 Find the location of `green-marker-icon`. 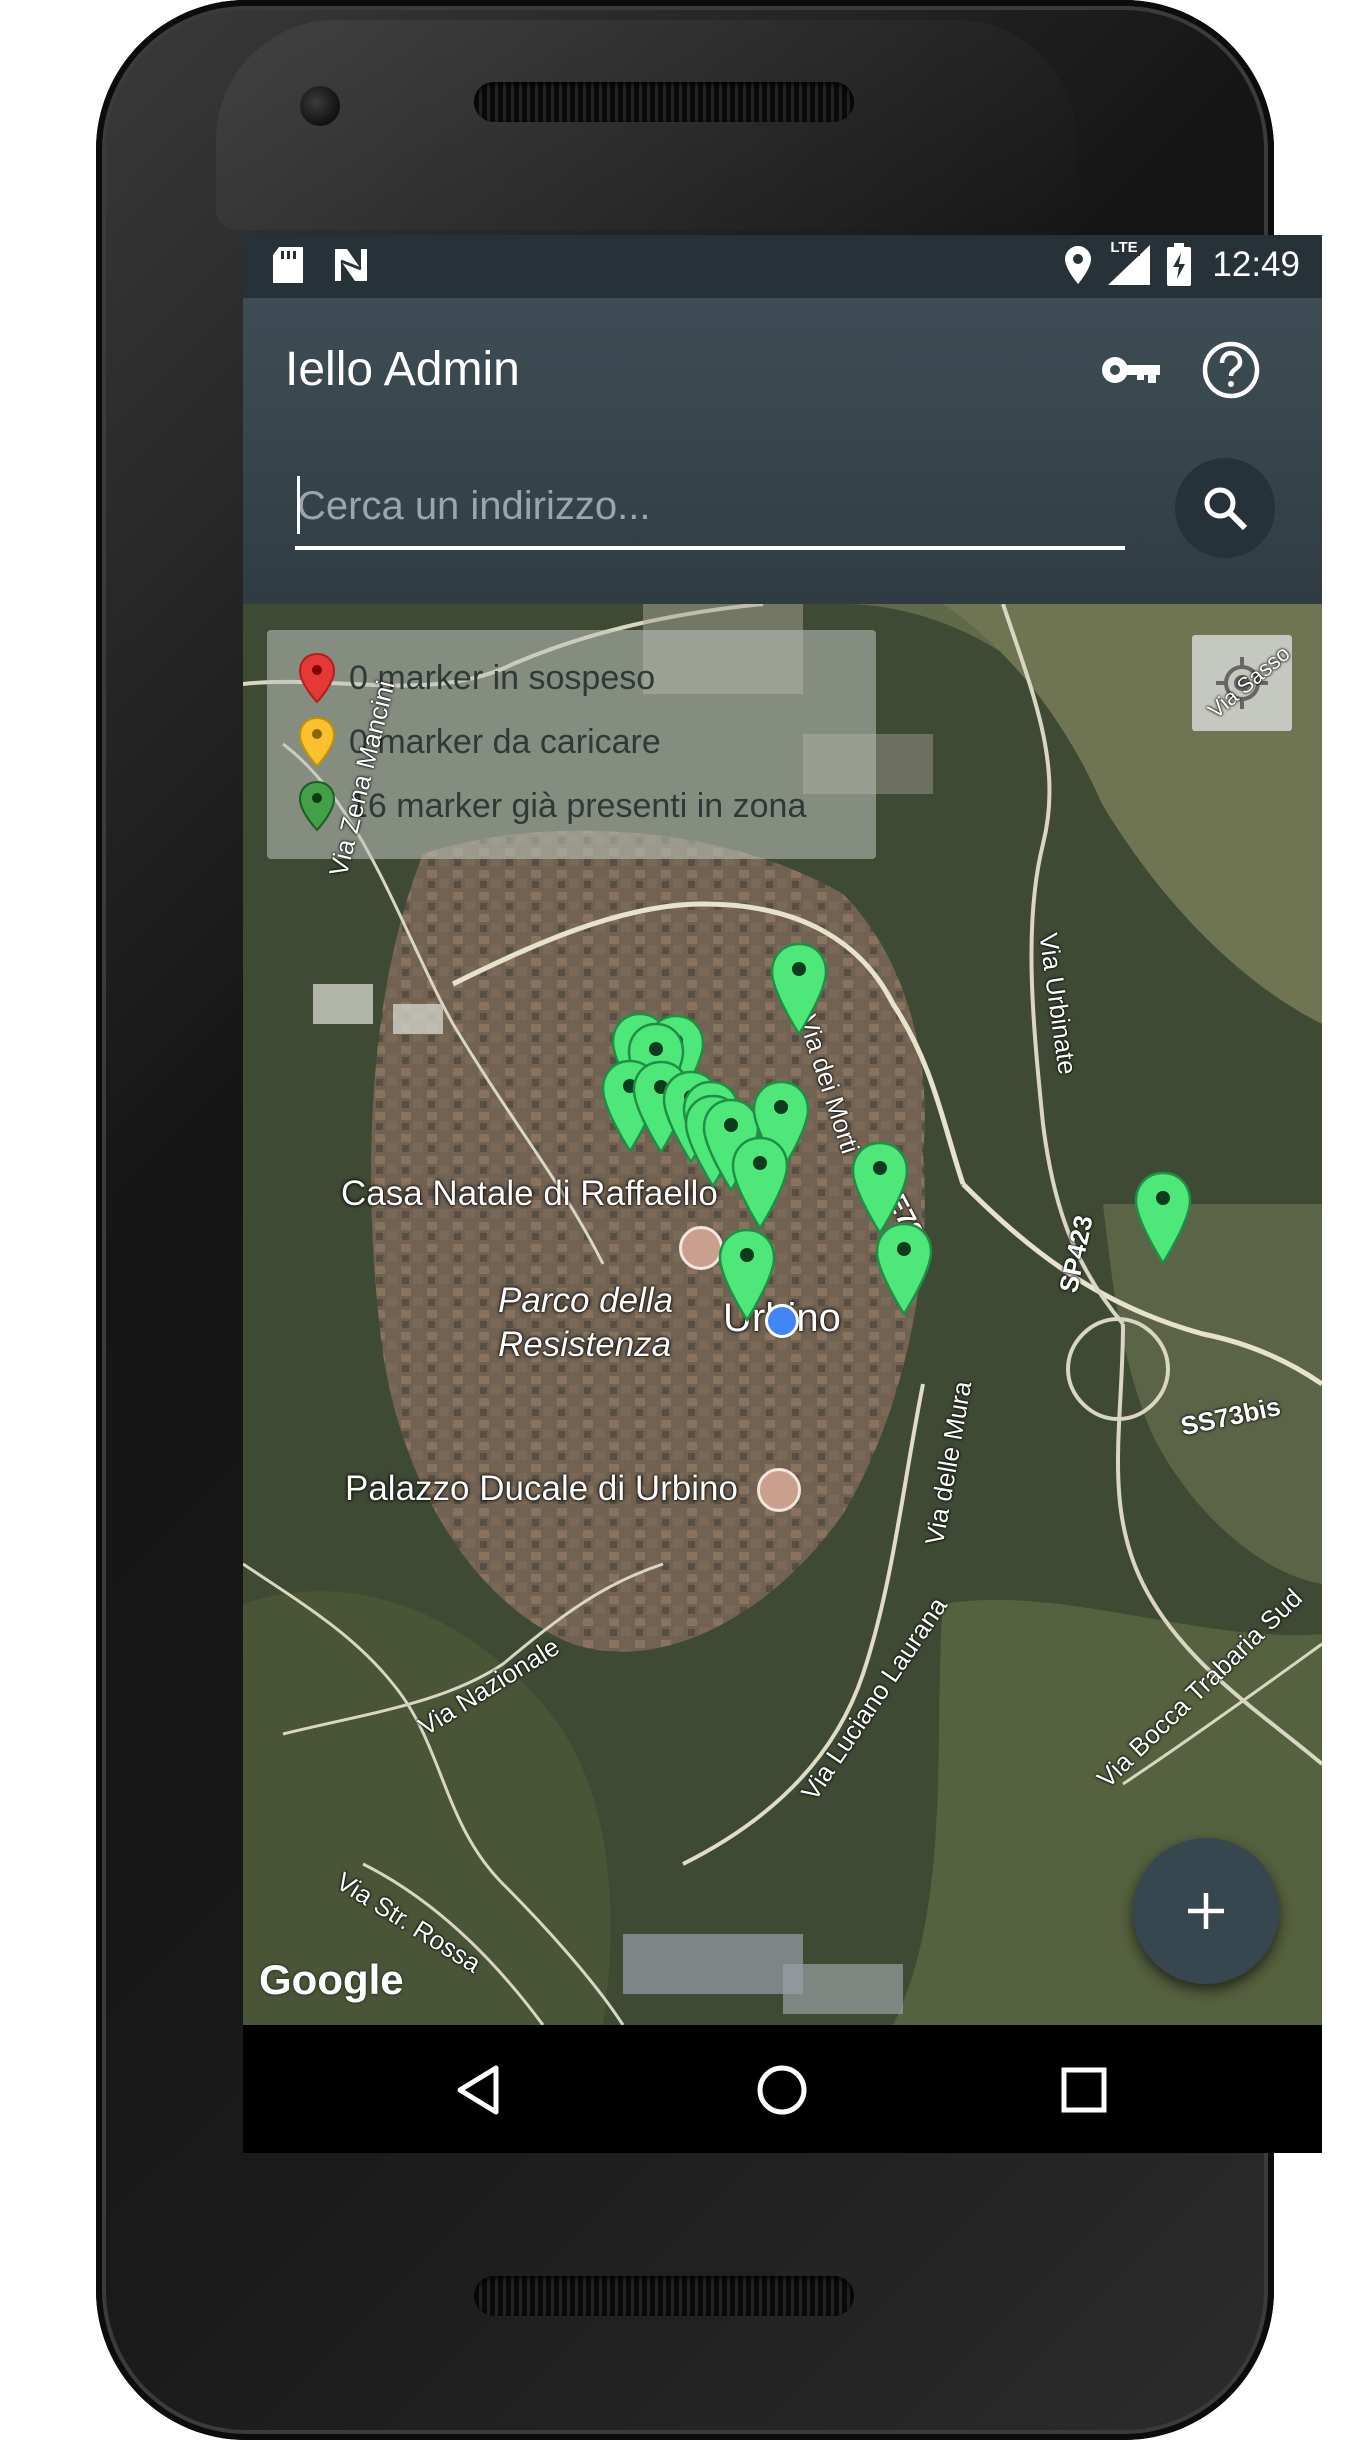

green-marker-icon is located at coordinates (317, 806).